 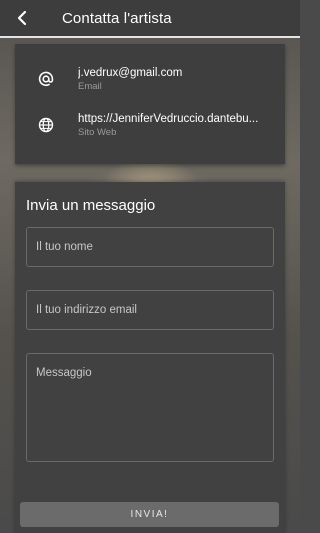 I want to click on form-title: Invia un messaggio, so click(x=91, y=205).